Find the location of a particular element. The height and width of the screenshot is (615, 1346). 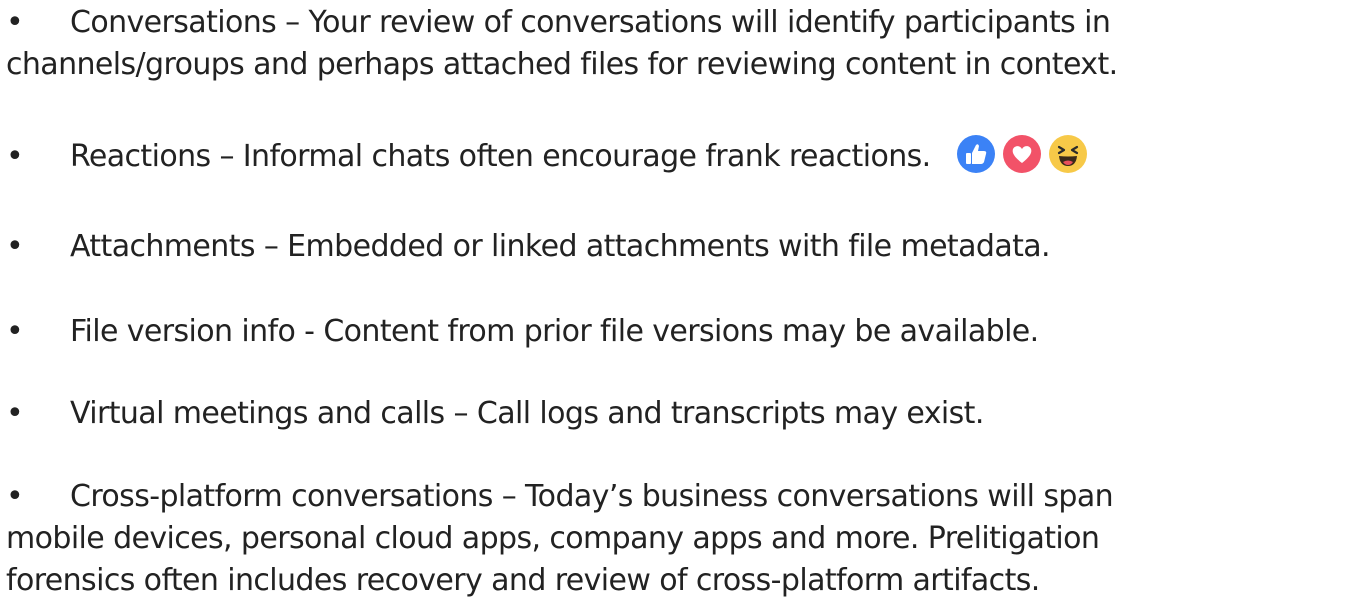

heart-icon is located at coordinates (1021, 153).